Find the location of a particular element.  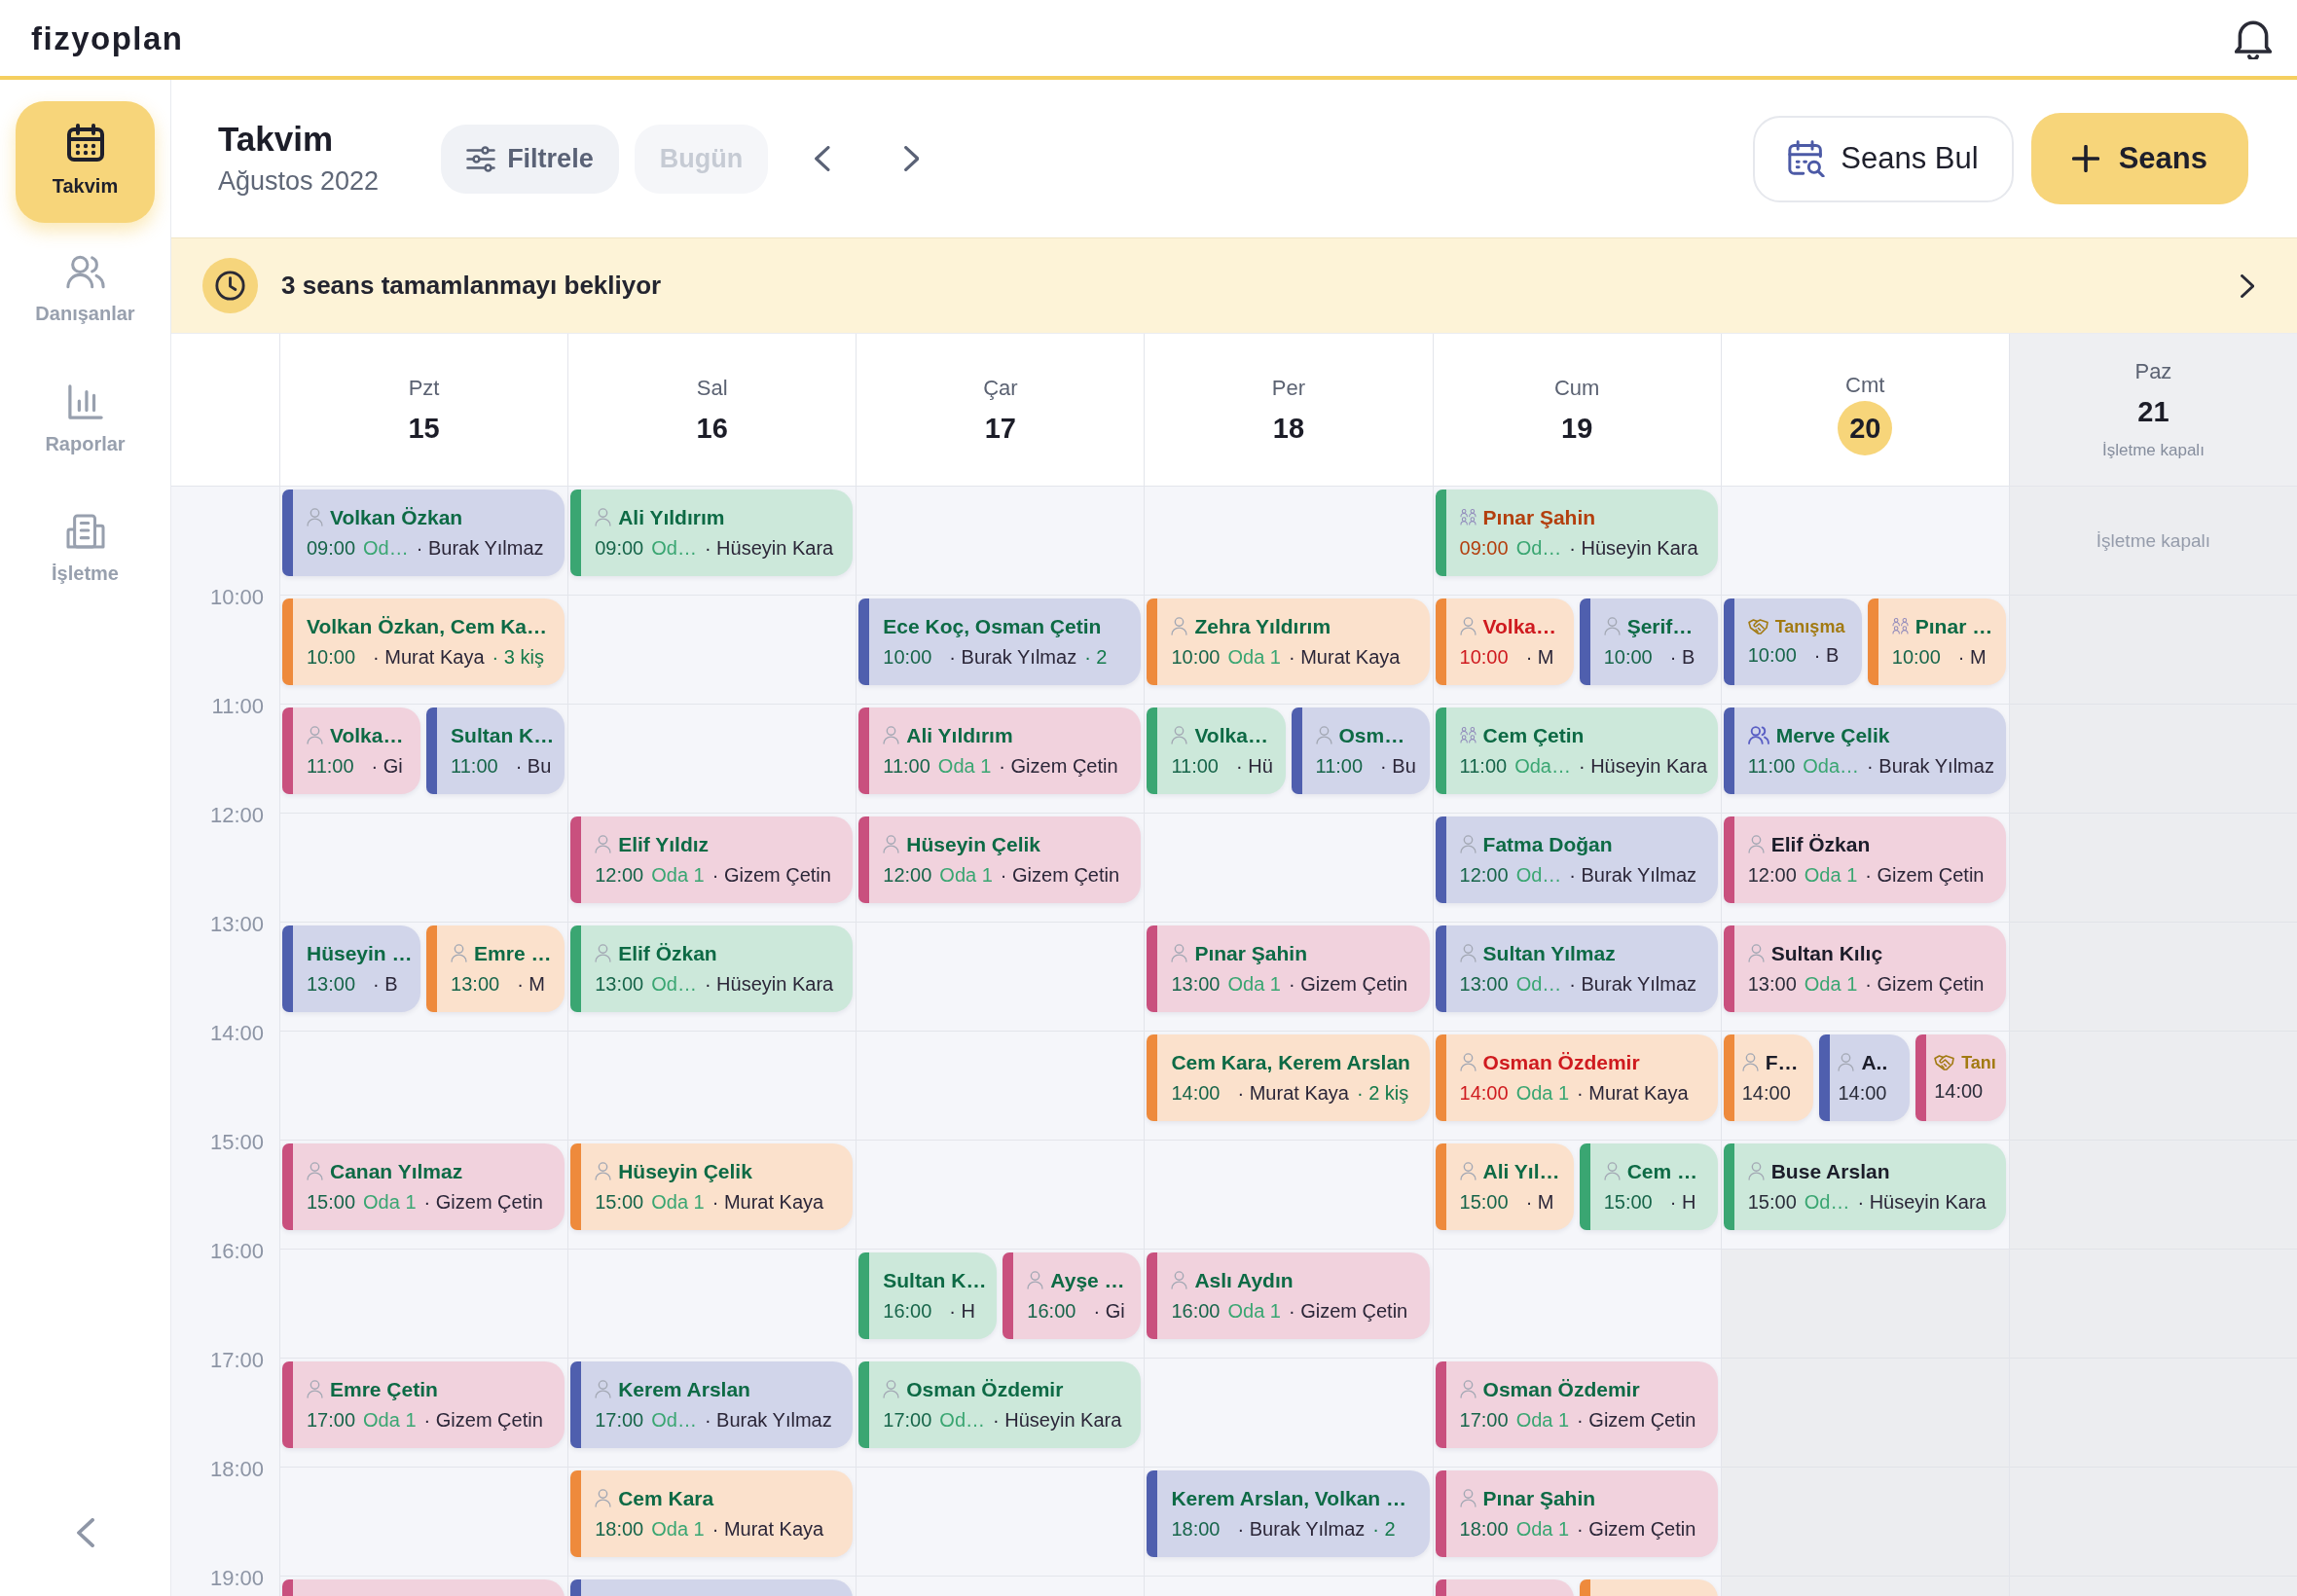

group-icon is located at coordinates (1468, 735).